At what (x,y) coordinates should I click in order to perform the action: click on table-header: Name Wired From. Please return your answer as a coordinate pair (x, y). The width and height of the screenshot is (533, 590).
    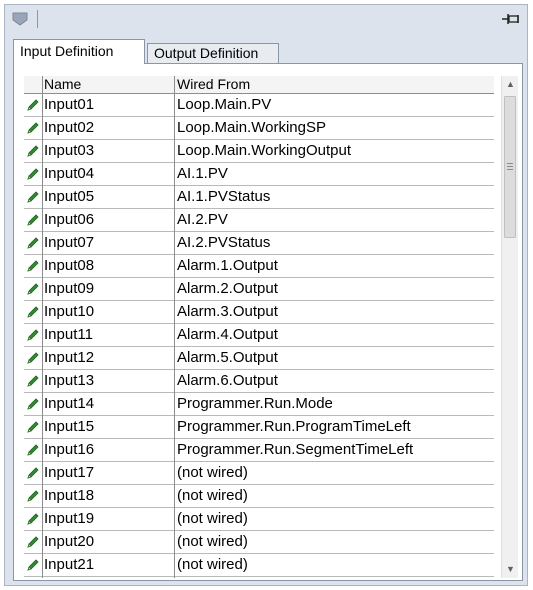
    Looking at the image, I should click on (259, 85).